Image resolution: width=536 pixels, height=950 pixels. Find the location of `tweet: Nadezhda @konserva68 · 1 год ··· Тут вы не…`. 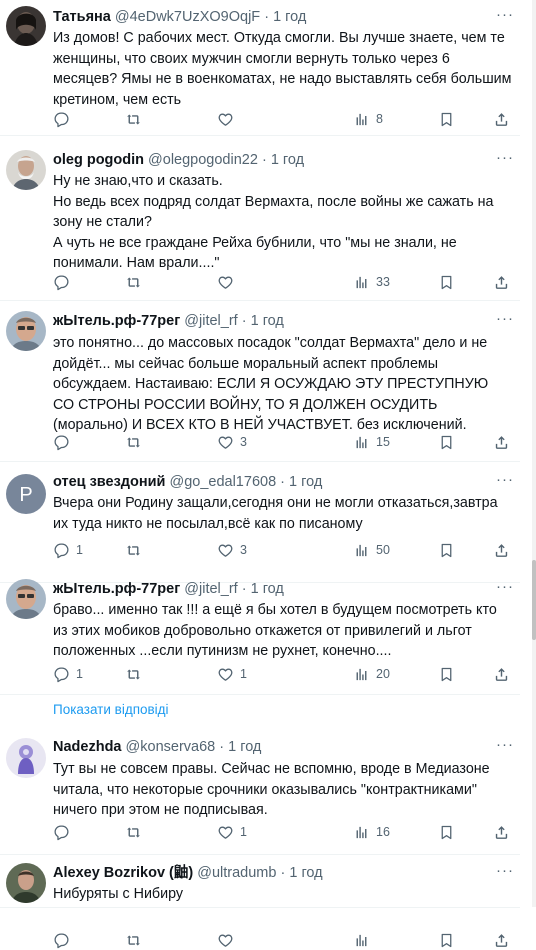

tweet: Nadezhda @konserva68 · 1 год ··· Тут вы не… is located at coordinates (260, 789).